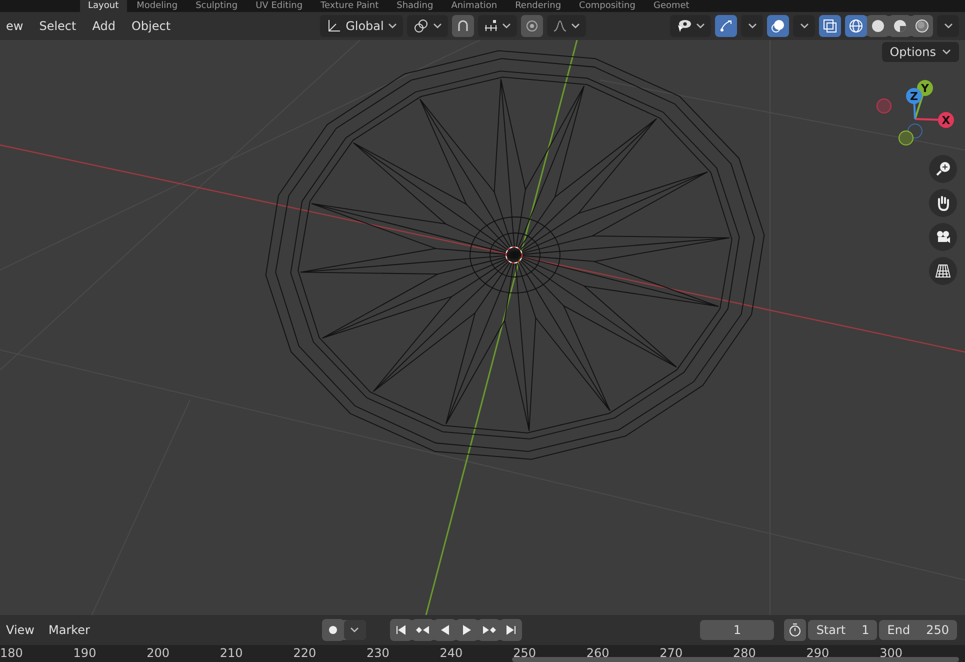 The image size is (965, 662). I want to click on rendered-shading-button, so click(922, 26).